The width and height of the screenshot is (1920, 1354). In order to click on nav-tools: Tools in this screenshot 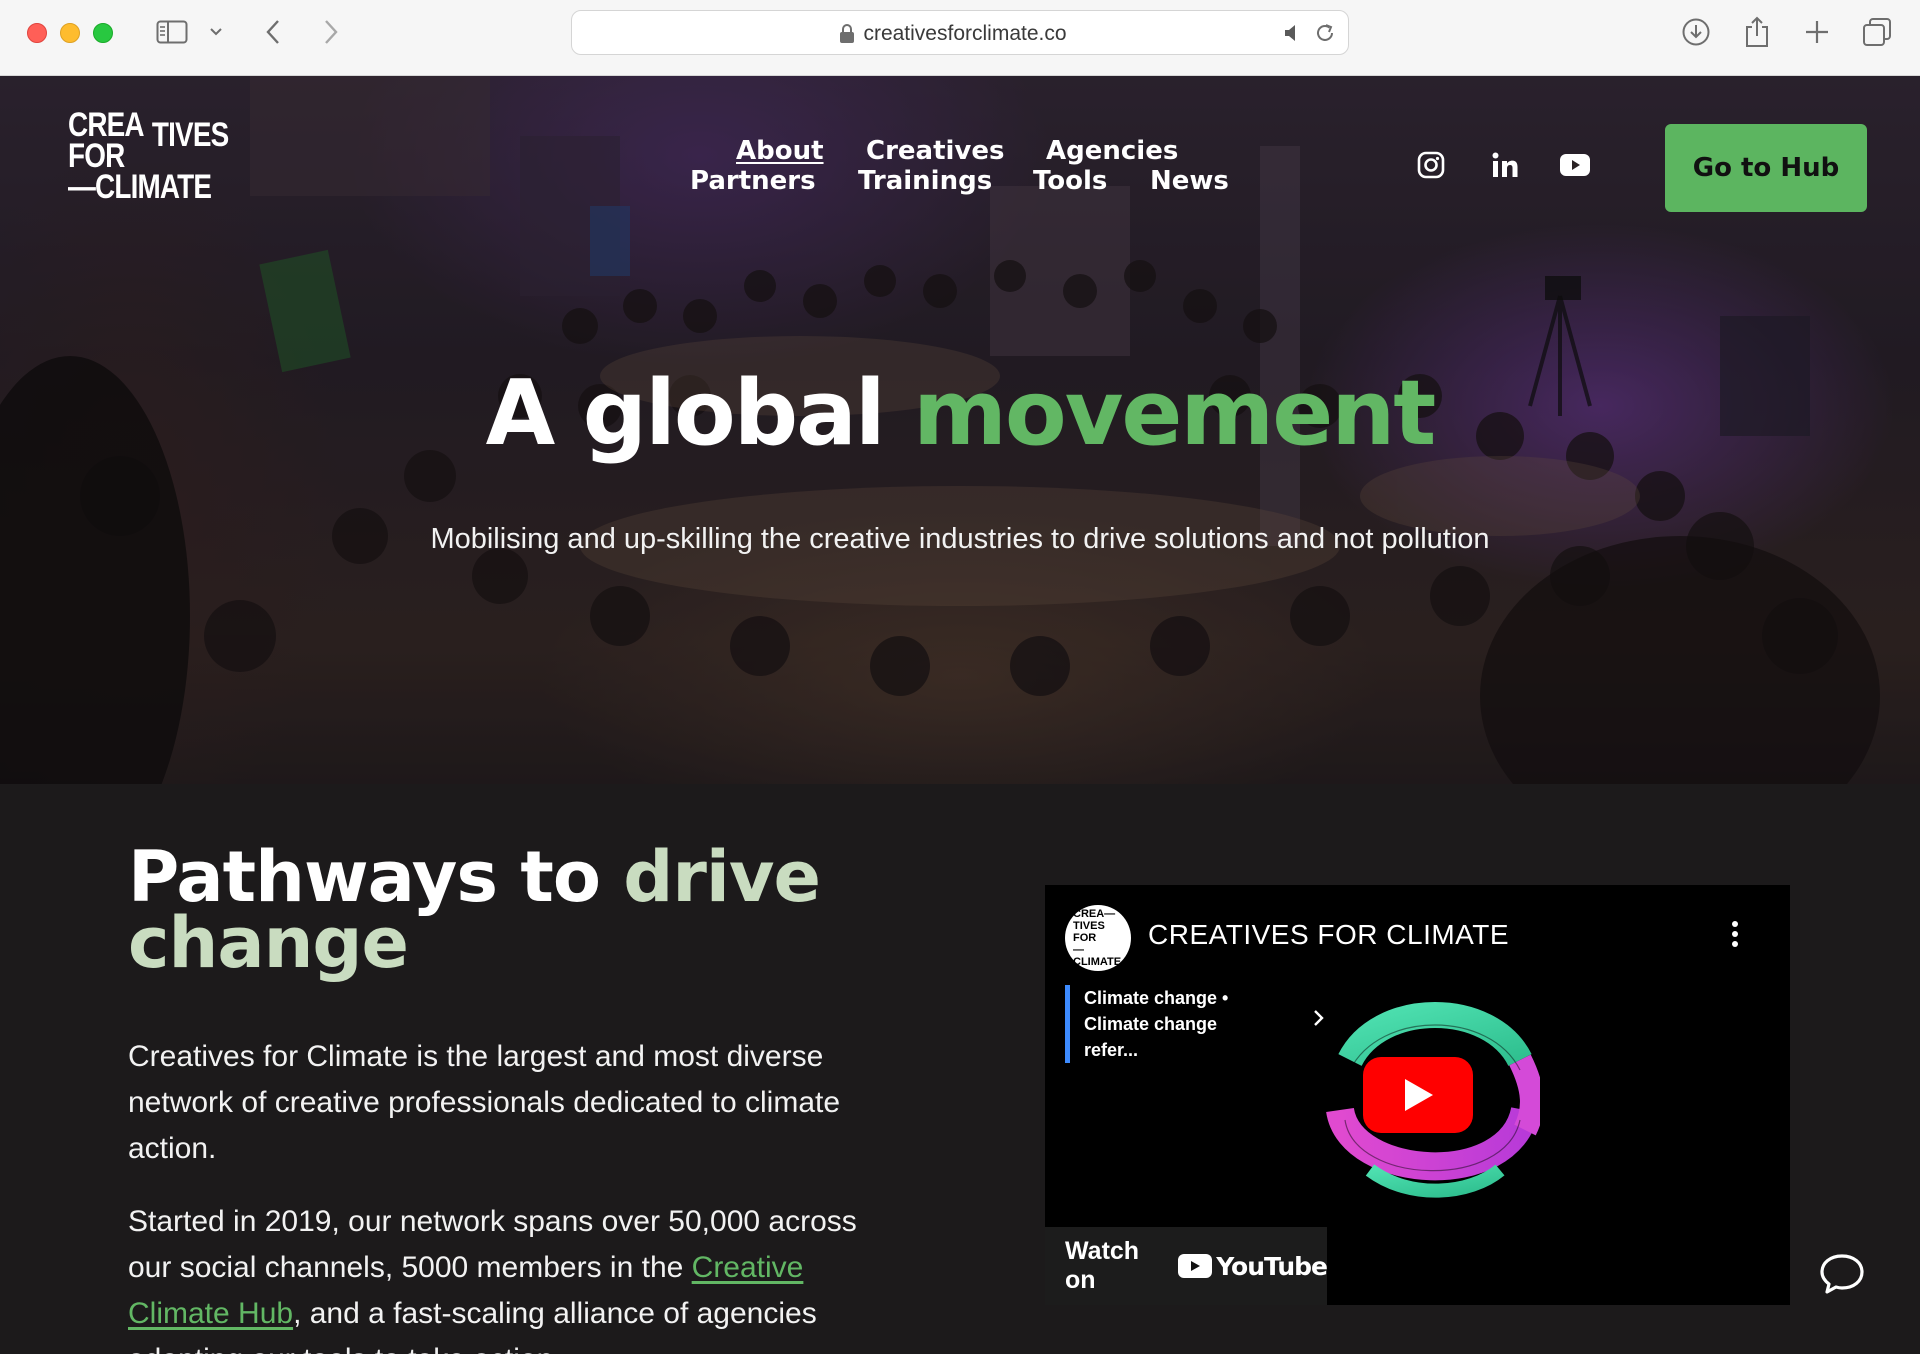, I will do `click(1070, 181)`.